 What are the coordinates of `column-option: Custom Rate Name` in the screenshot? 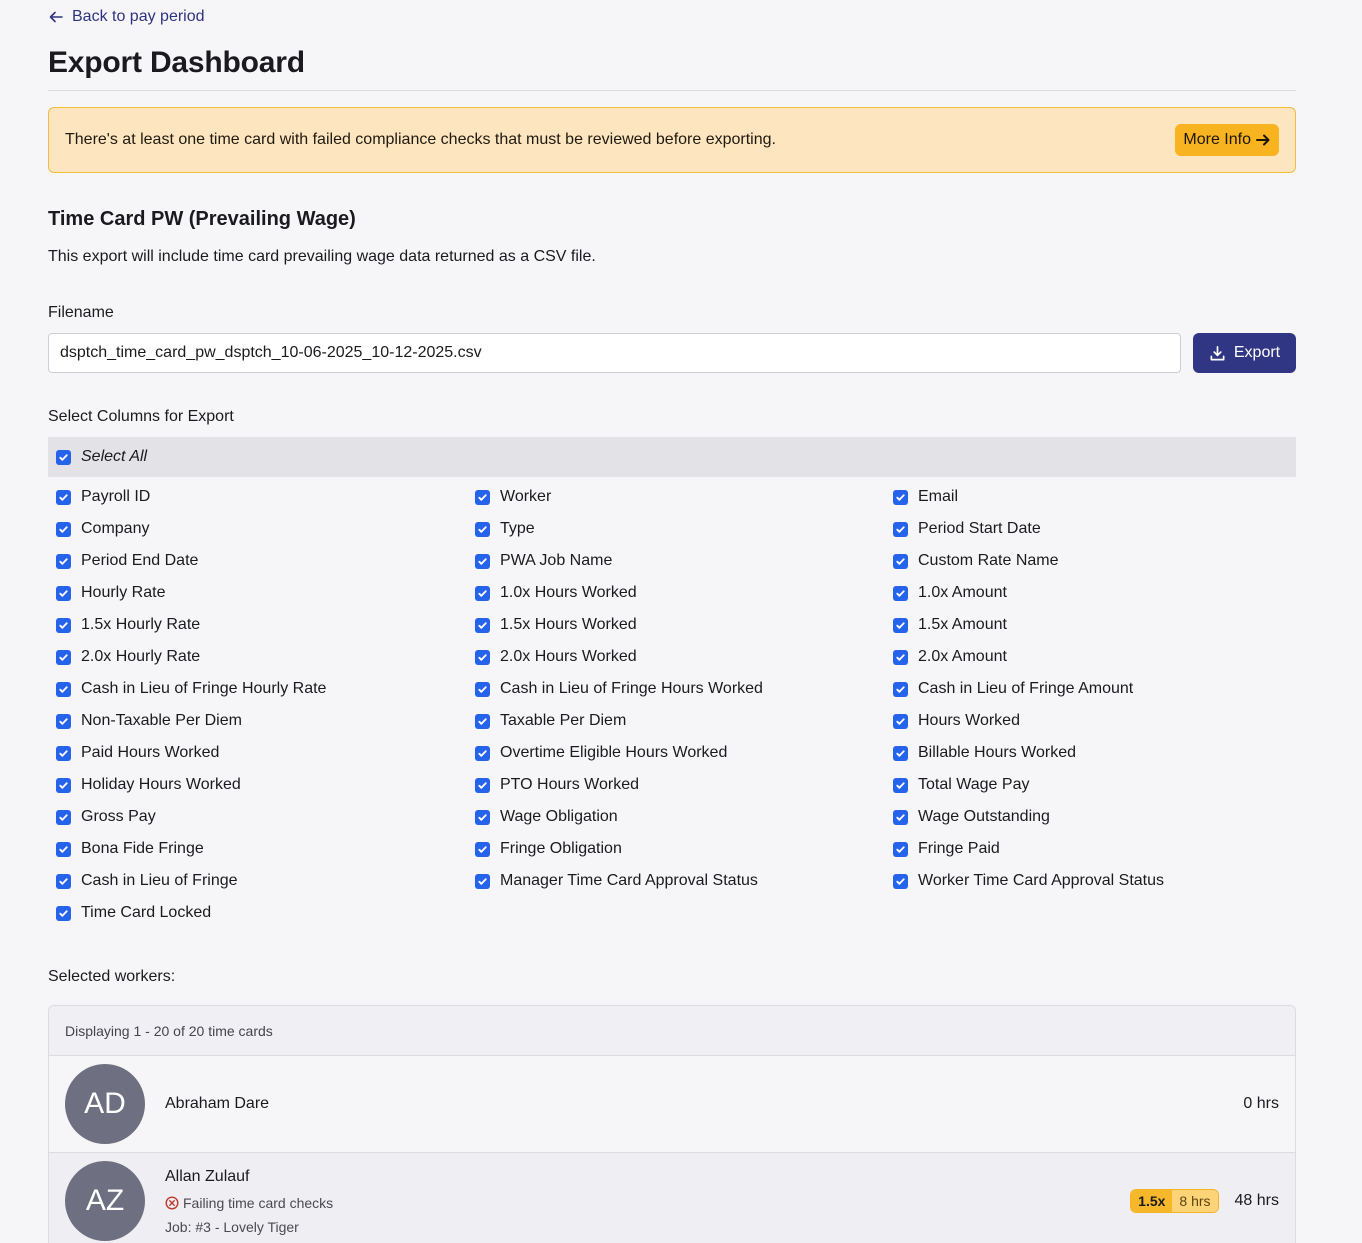 It's located at (1093, 561).